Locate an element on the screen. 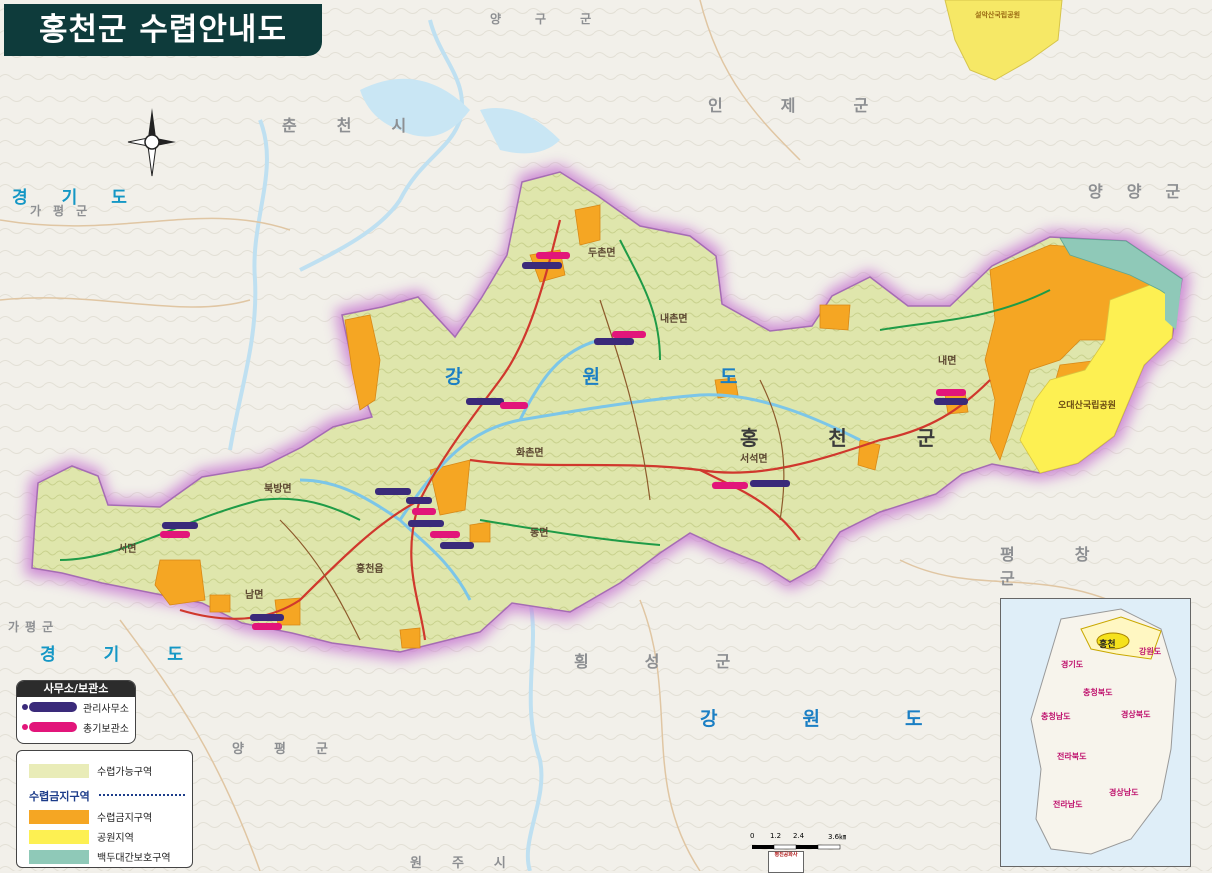  office-legend-row: 관리사무소 is located at coordinates (76, 707).